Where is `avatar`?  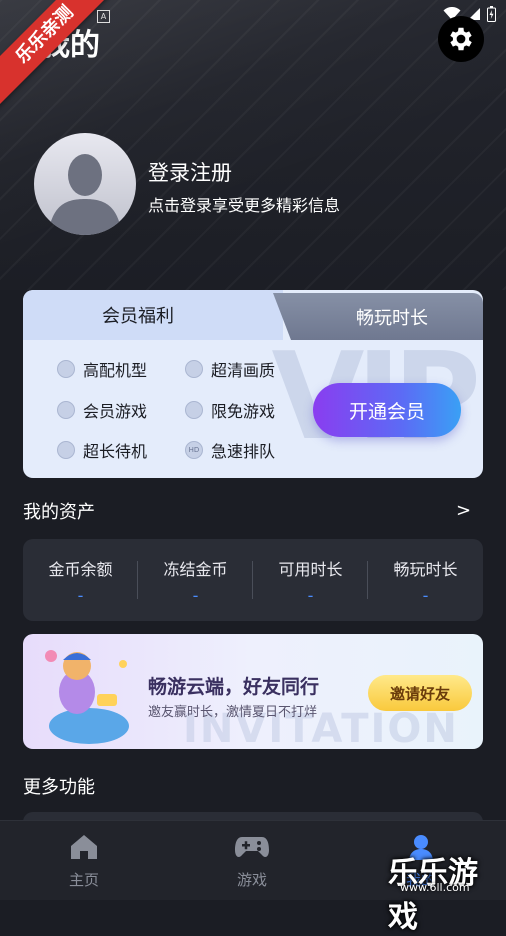 avatar is located at coordinates (85, 184).